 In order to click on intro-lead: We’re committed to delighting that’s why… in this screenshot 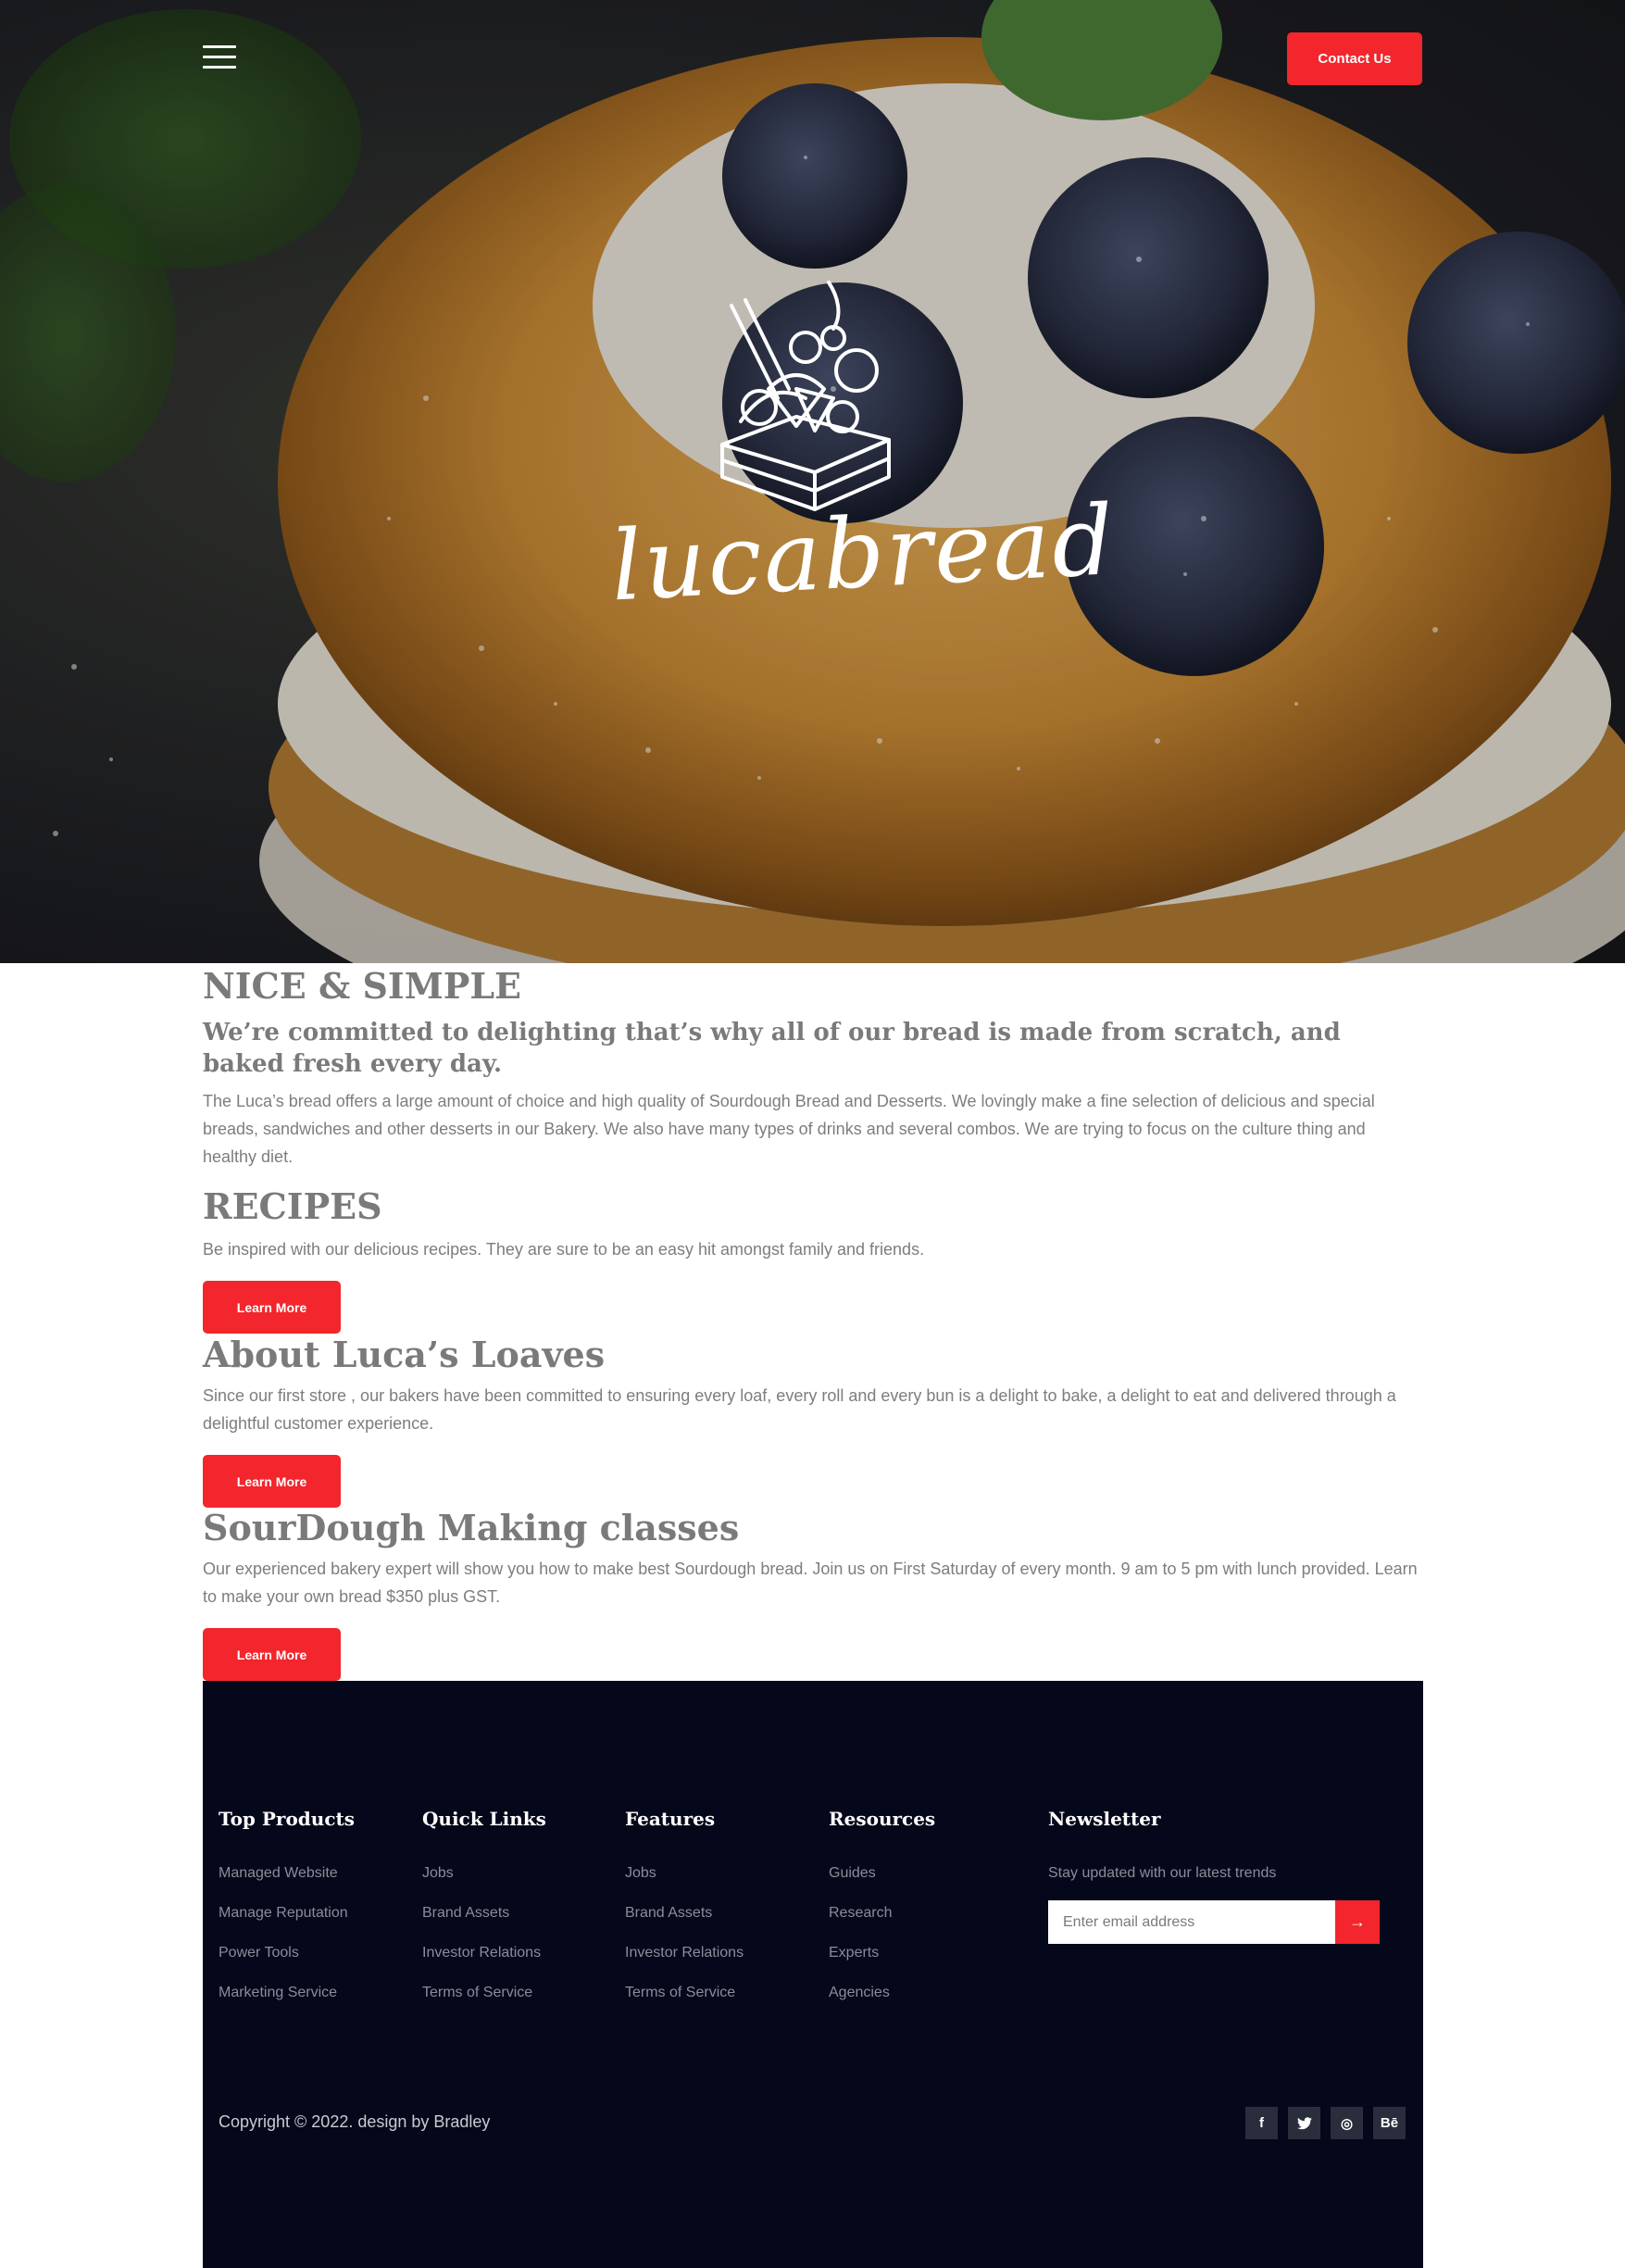, I will do `click(772, 1048)`.